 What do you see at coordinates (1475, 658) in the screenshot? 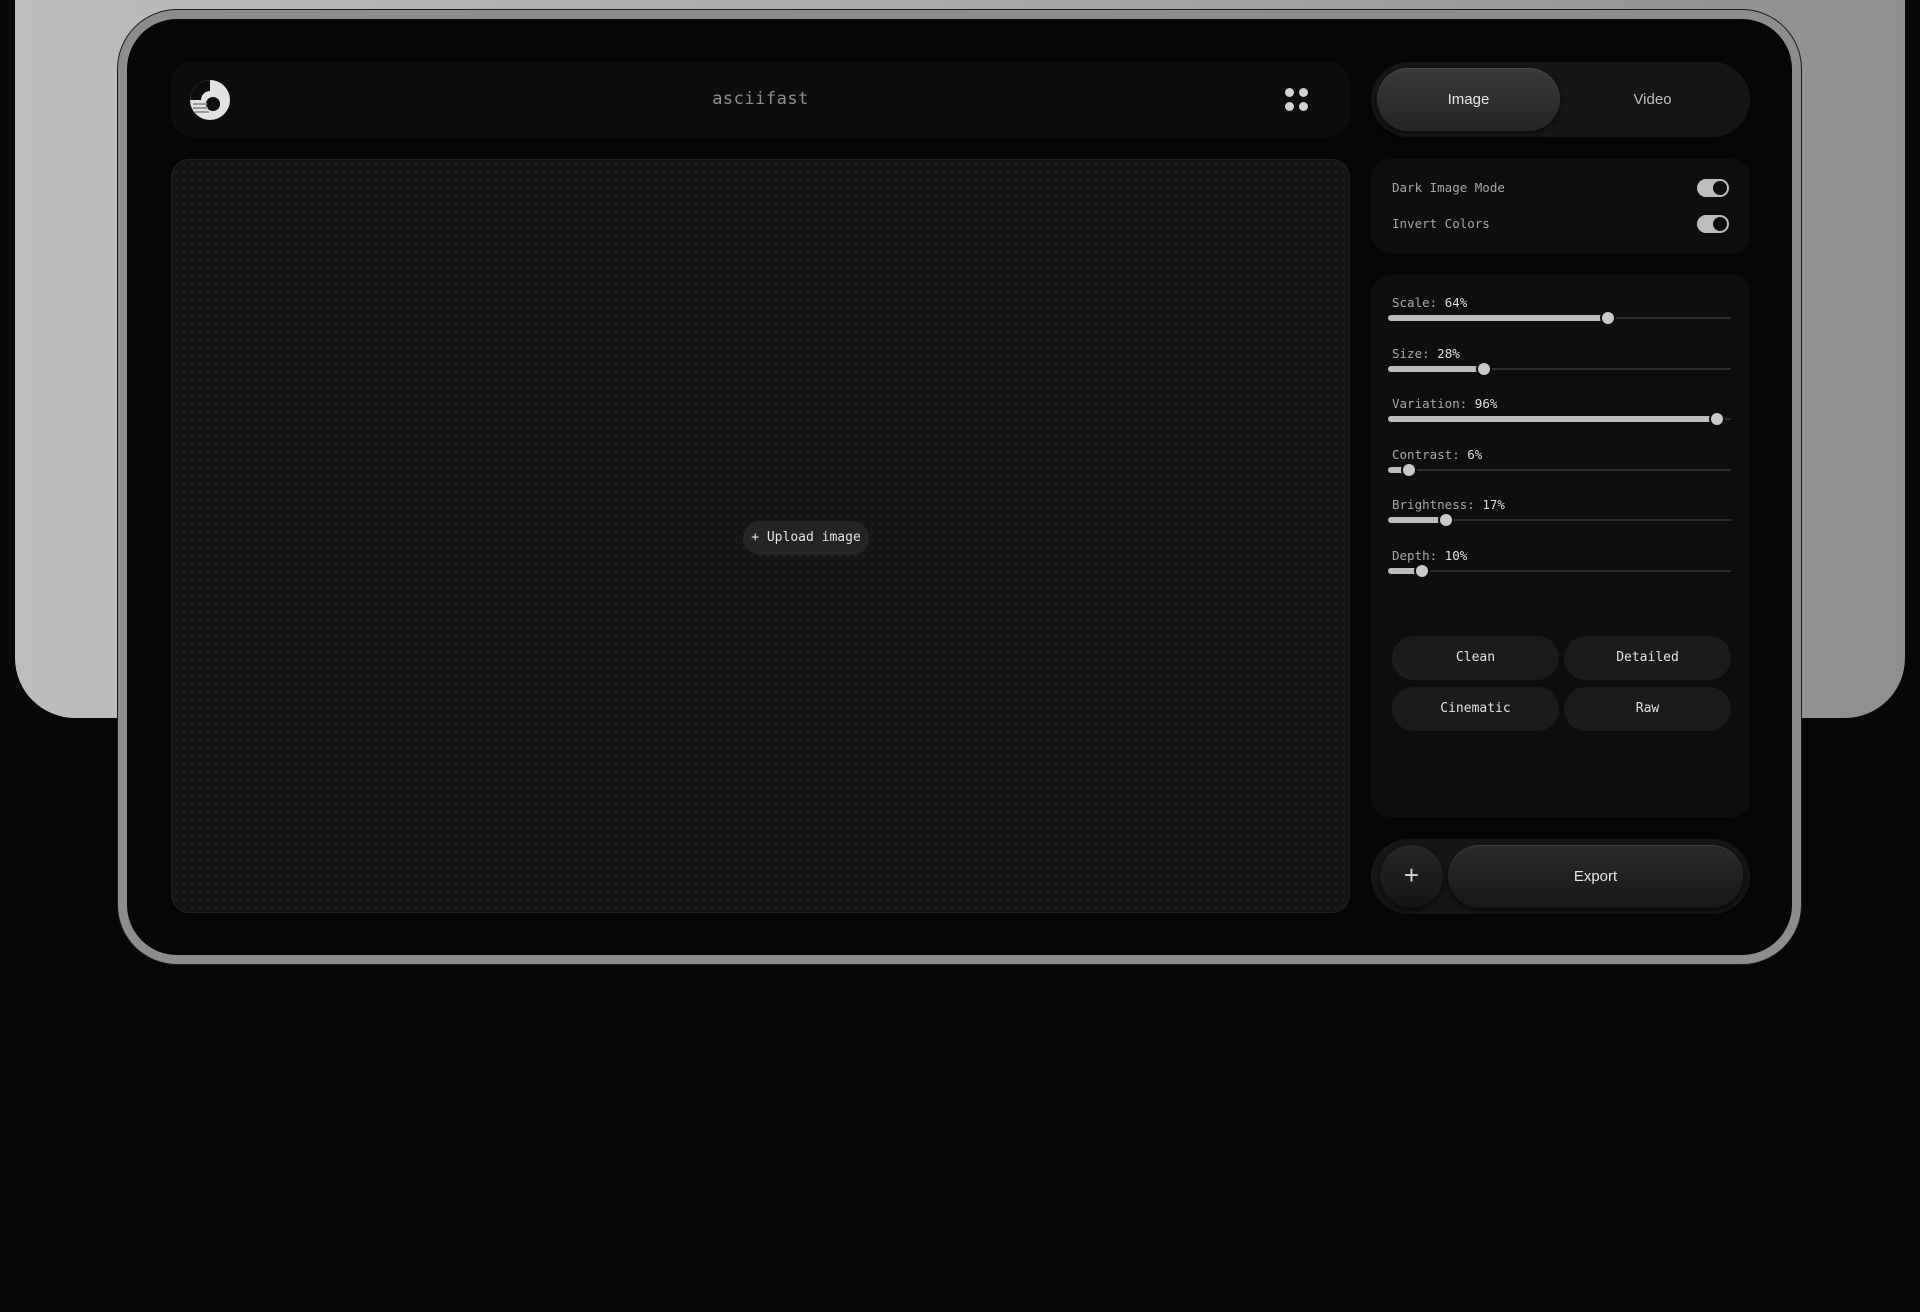
I see `preset-clean-button: Clean` at bounding box center [1475, 658].